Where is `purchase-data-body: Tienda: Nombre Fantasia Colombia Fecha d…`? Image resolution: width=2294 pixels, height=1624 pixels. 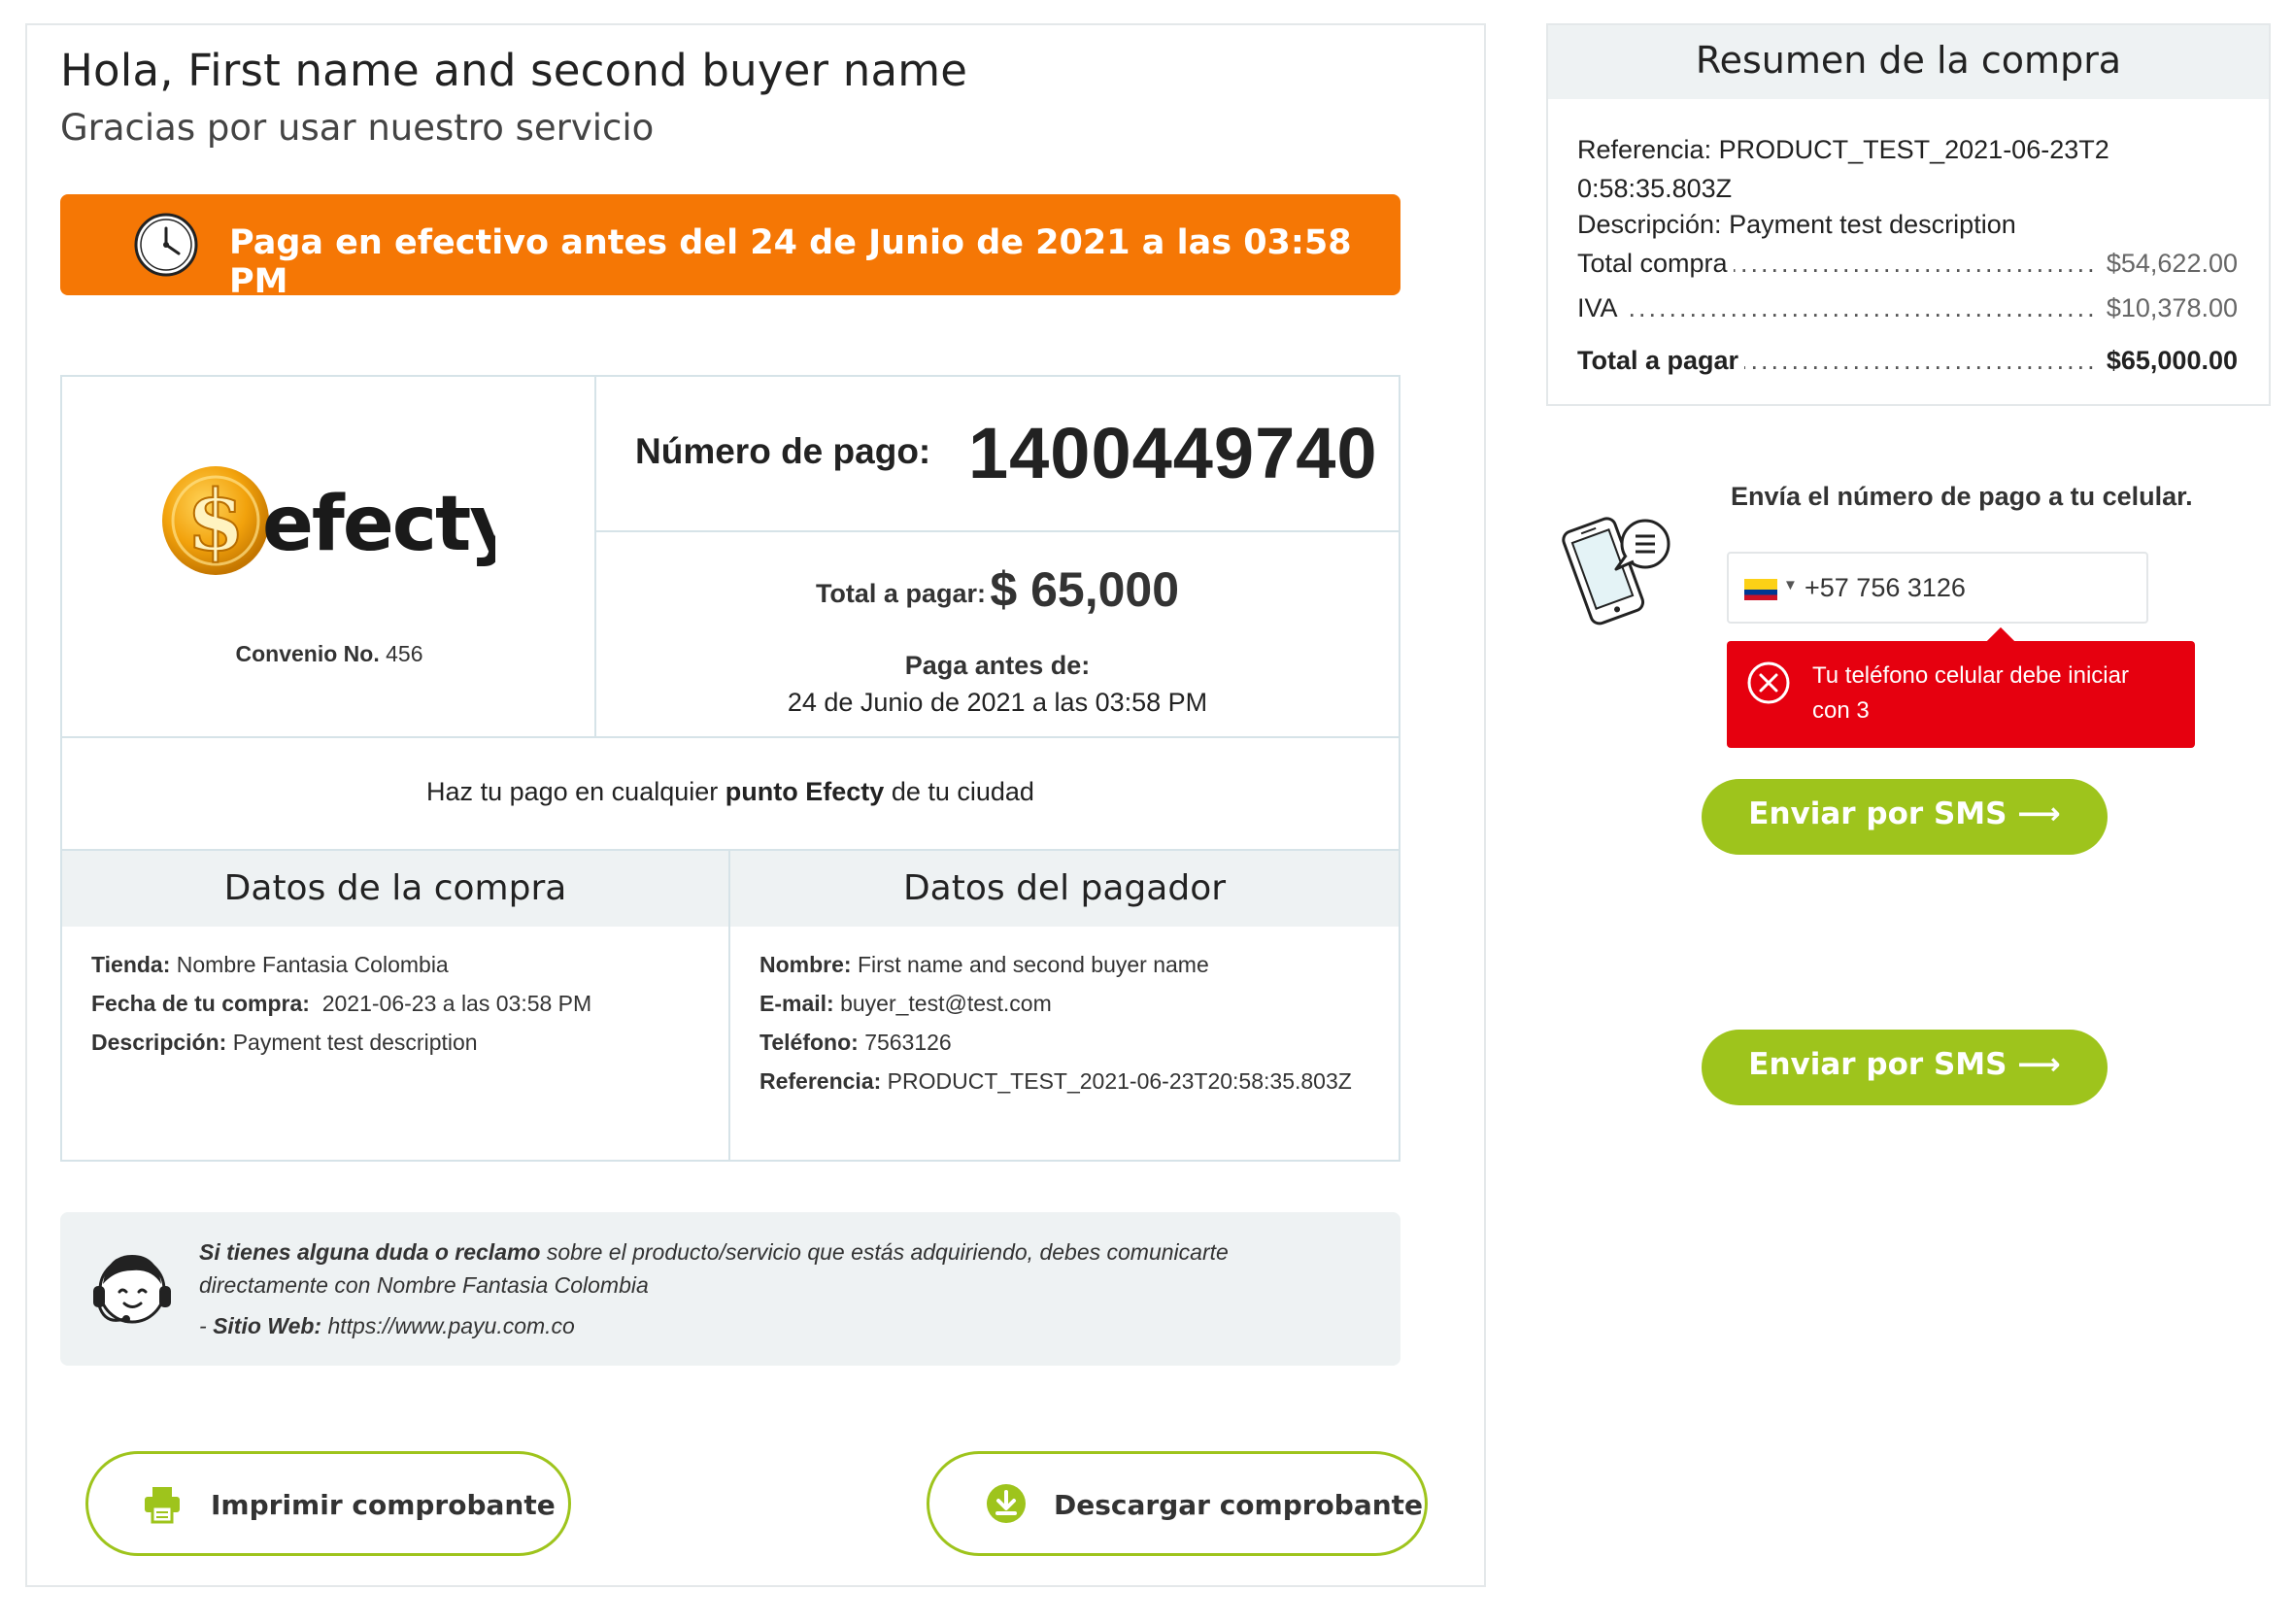
purchase-data-body: Tienda: Nombre Fantasia Colombia Fecha d… is located at coordinates (396, 1043).